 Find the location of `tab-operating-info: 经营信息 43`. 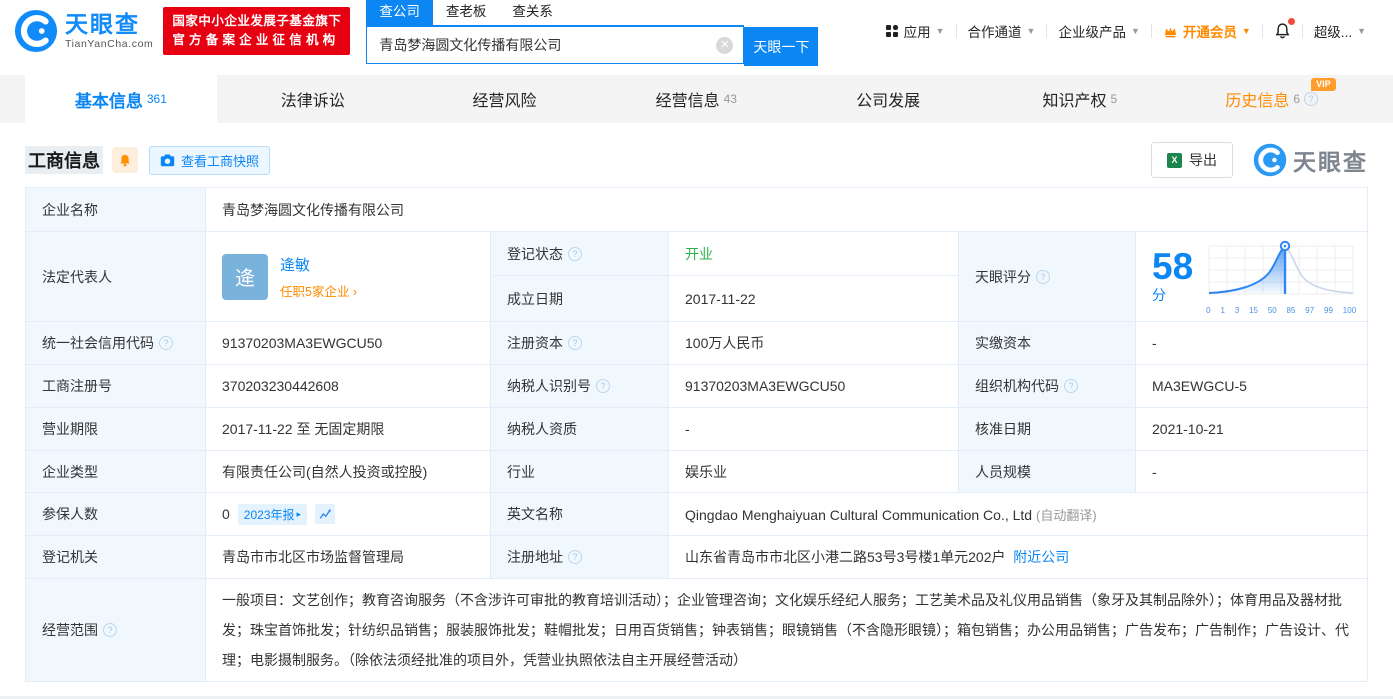

tab-operating-info: 经营信息 43 is located at coordinates (696, 99).